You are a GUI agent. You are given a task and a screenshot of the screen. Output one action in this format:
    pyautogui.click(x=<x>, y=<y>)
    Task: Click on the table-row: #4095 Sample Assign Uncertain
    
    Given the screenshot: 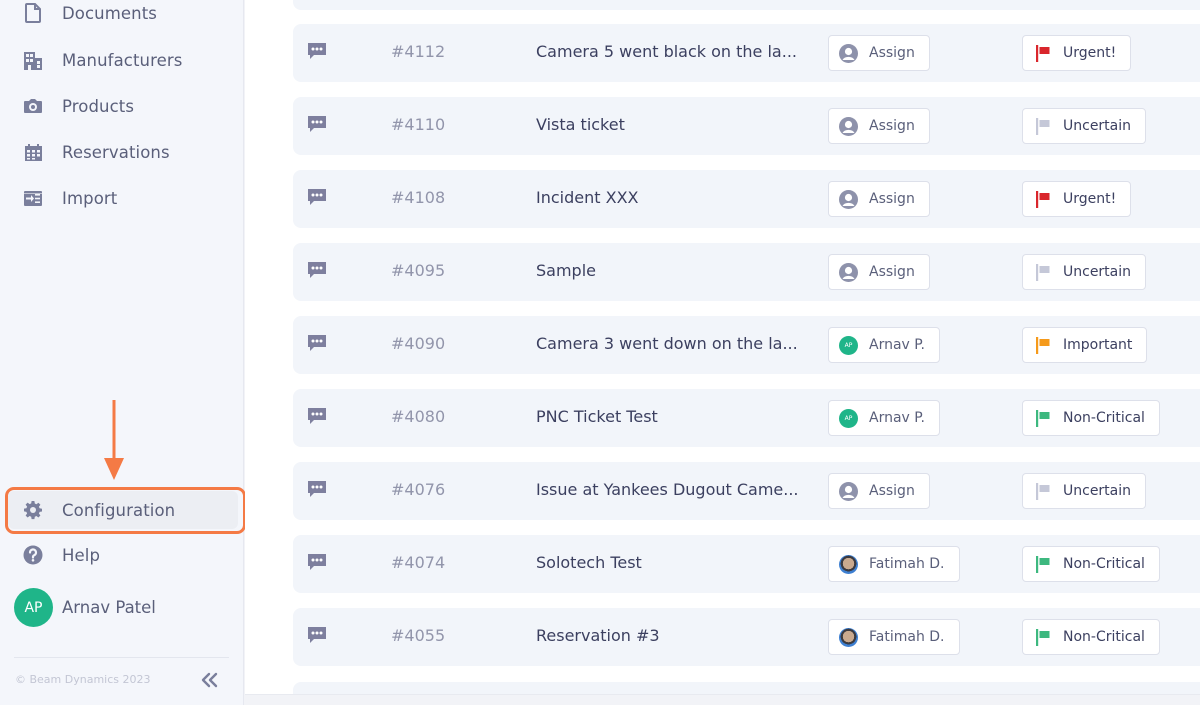 What is the action you would take?
    pyautogui.click(x=746, y=272)
    